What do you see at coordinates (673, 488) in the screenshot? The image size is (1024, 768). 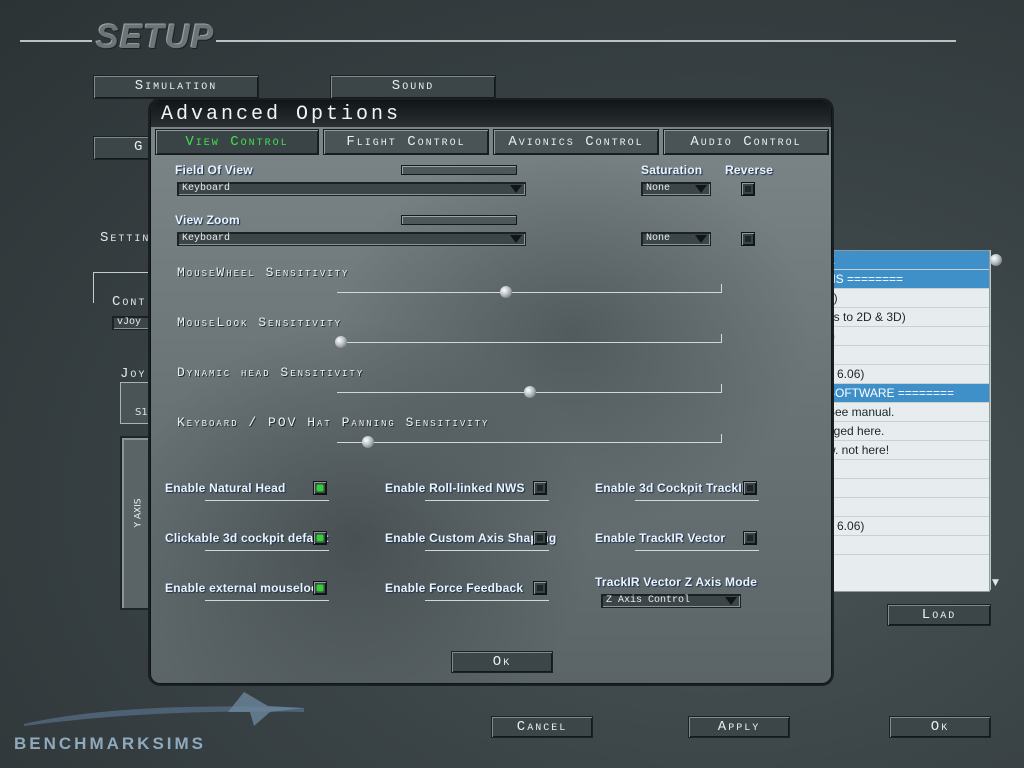 I see `cockpit-trackir-label: Enable 3d Cockpit TrackIR` at bounding box center [673, 488].